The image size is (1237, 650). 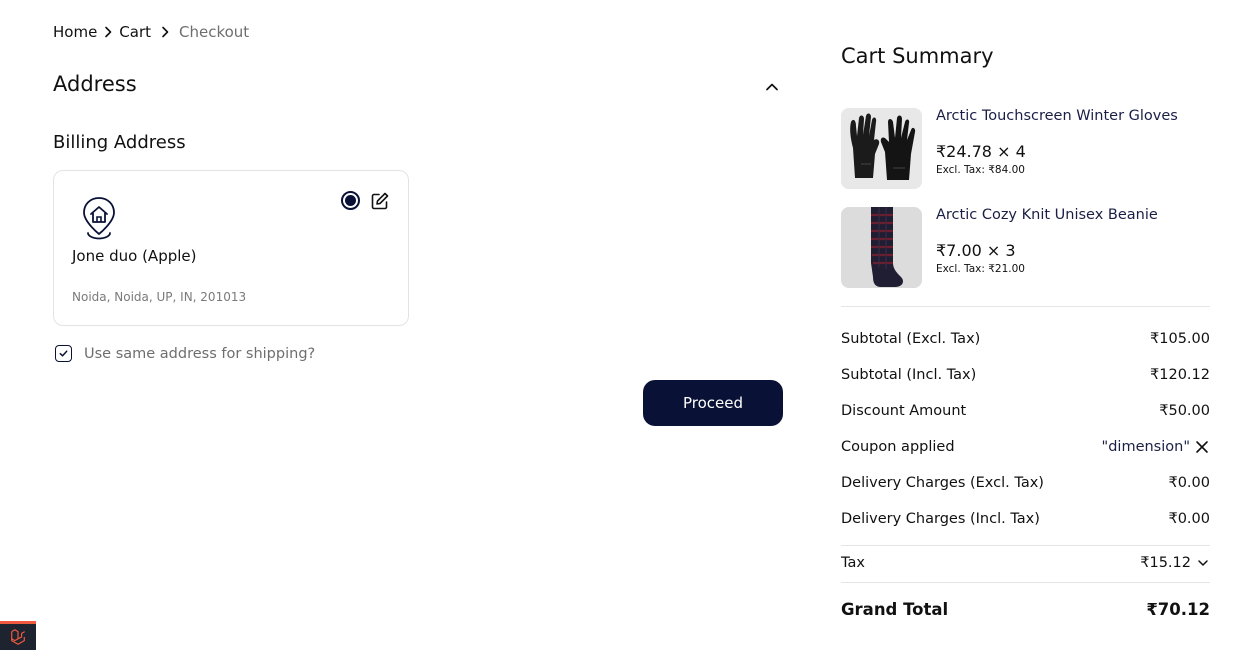 What do you see at coordinates (135, 32) in the screenshot?
I see `breadcrumb-cart: Cart` at bounding box center [135, 32].